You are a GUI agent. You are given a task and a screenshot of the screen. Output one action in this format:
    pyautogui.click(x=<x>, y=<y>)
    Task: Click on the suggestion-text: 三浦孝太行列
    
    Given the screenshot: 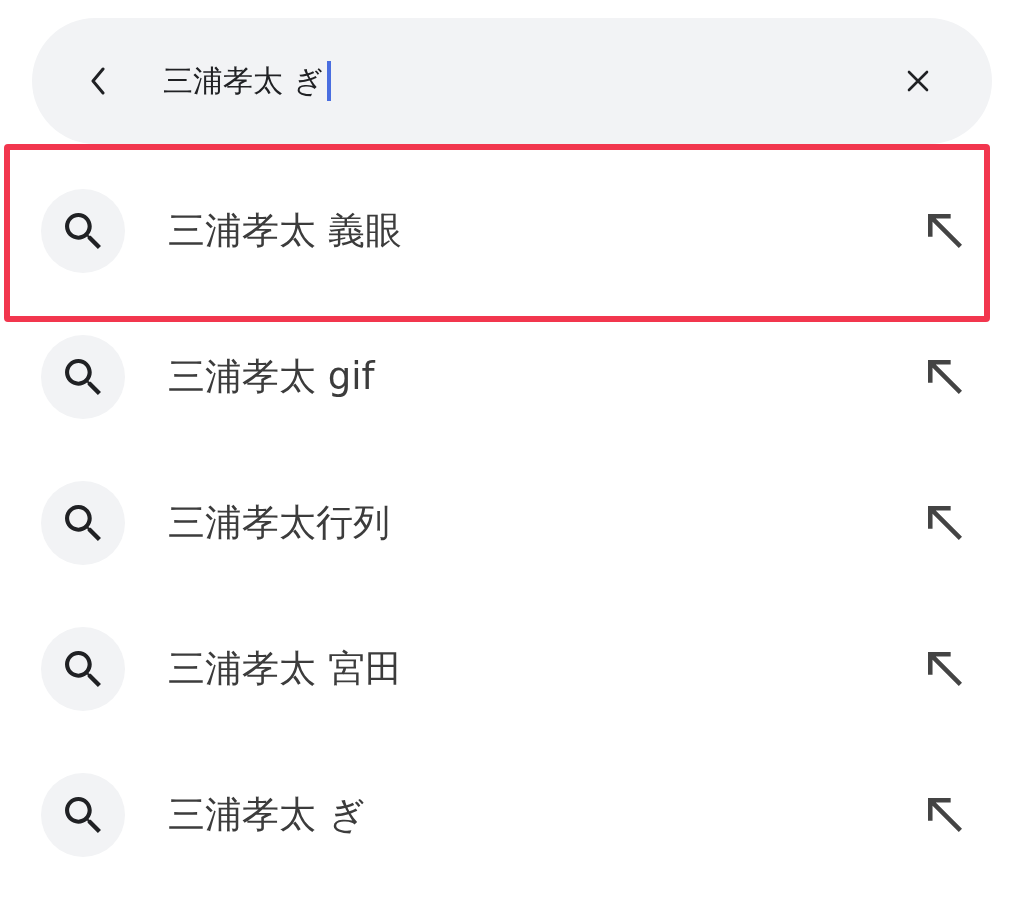 What is the action you would take?
    pyautogui.click(x=279, y=523)
    